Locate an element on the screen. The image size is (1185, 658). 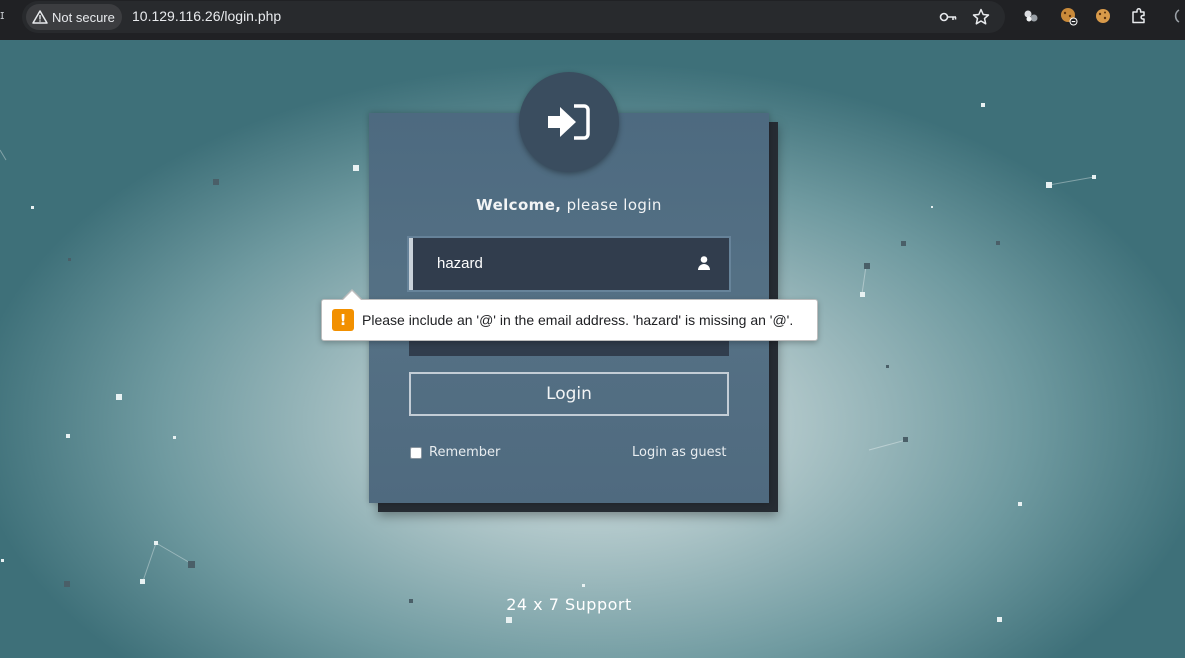
extension-puzzle-icon is located at coordinates (1139, 16).